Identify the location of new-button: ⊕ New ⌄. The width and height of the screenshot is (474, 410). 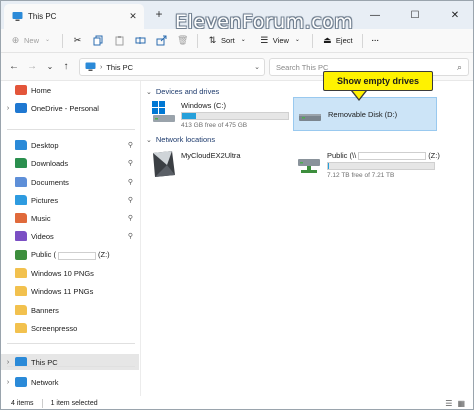
(31, 41).